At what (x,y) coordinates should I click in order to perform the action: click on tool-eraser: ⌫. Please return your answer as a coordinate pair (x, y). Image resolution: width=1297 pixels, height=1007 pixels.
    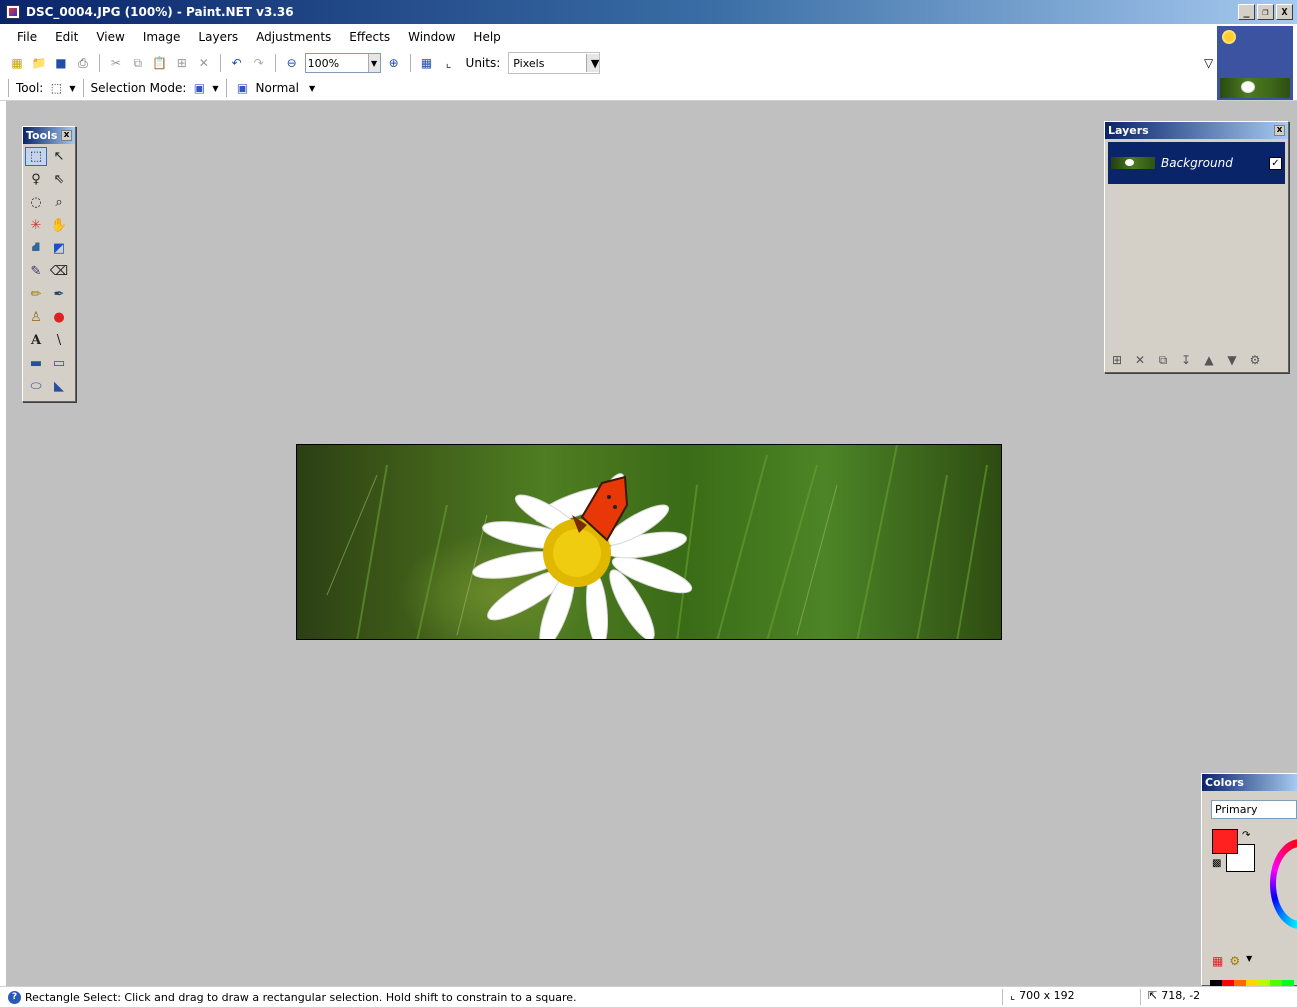
    Looking at the image, I should click on (59, 271).